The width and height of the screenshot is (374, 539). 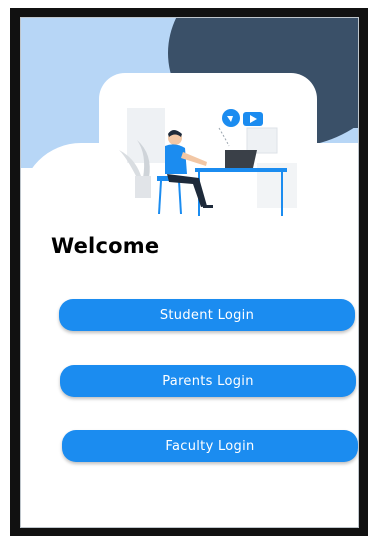 I want to click on parents-login-button: Parents Login, so click(x=208, y=381).